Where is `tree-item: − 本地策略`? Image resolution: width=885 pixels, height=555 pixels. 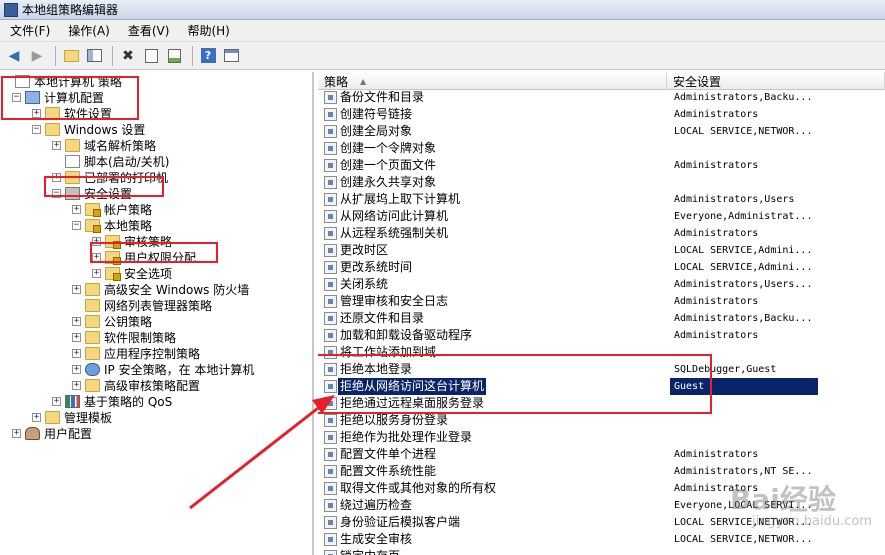 tree-item: − 本地策略 is located at coordinates (112, 225).